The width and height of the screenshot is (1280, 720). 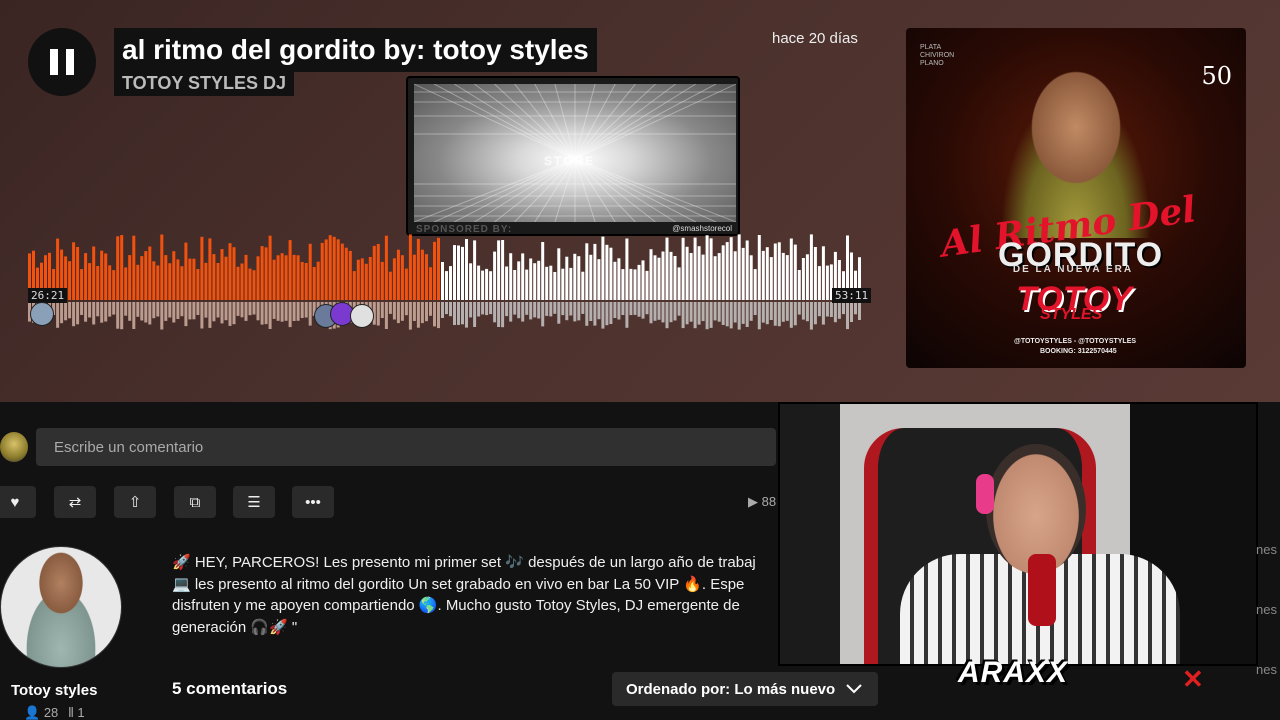 I want to click on like-button: ♥, so click(x=18, y=502).